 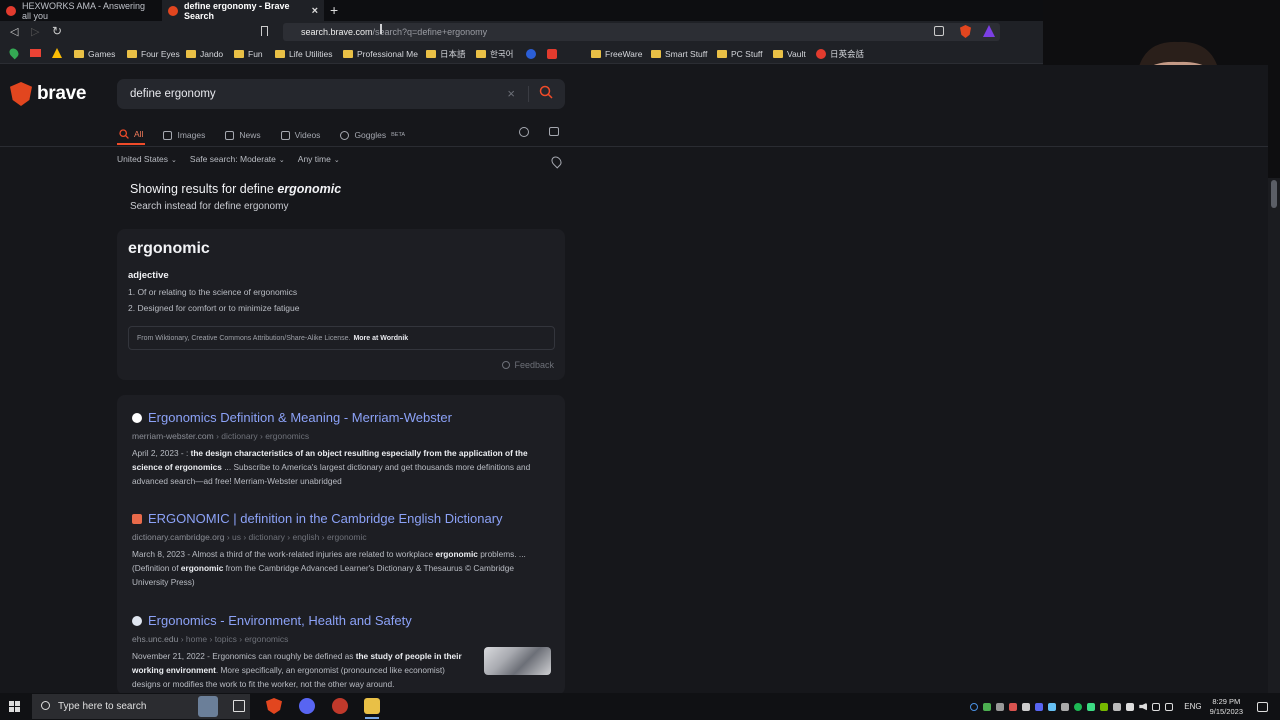 I want to click on tab-videos: Videos, so click(x=301, y=135).